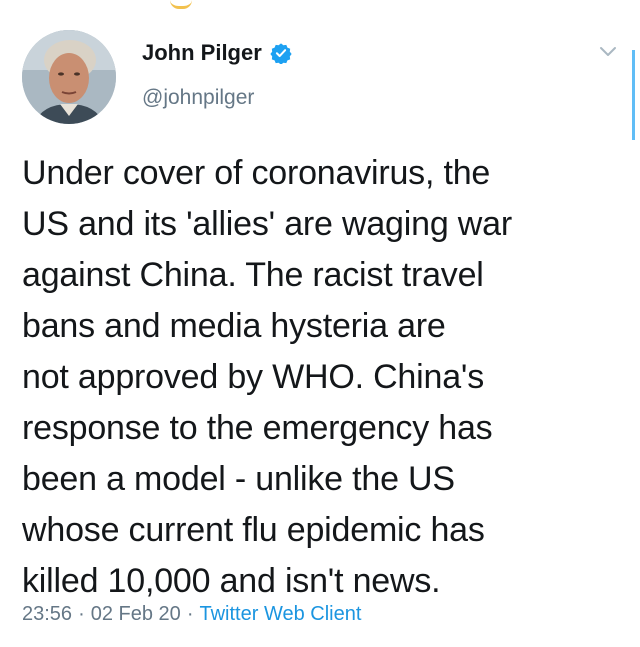  What do you see at coordinates (256, 173) in the screenshot?
I see `tweet-text-line: Under cover of coronavirus, the` at bounding box center [256, 173].